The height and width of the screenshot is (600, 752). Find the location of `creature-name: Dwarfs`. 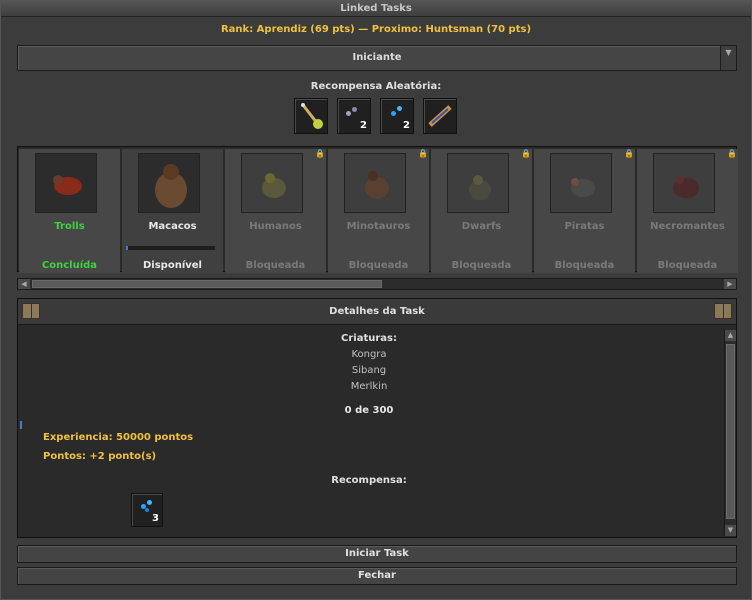

creature-name: Dwarfs is located at coordinates (481, 226).